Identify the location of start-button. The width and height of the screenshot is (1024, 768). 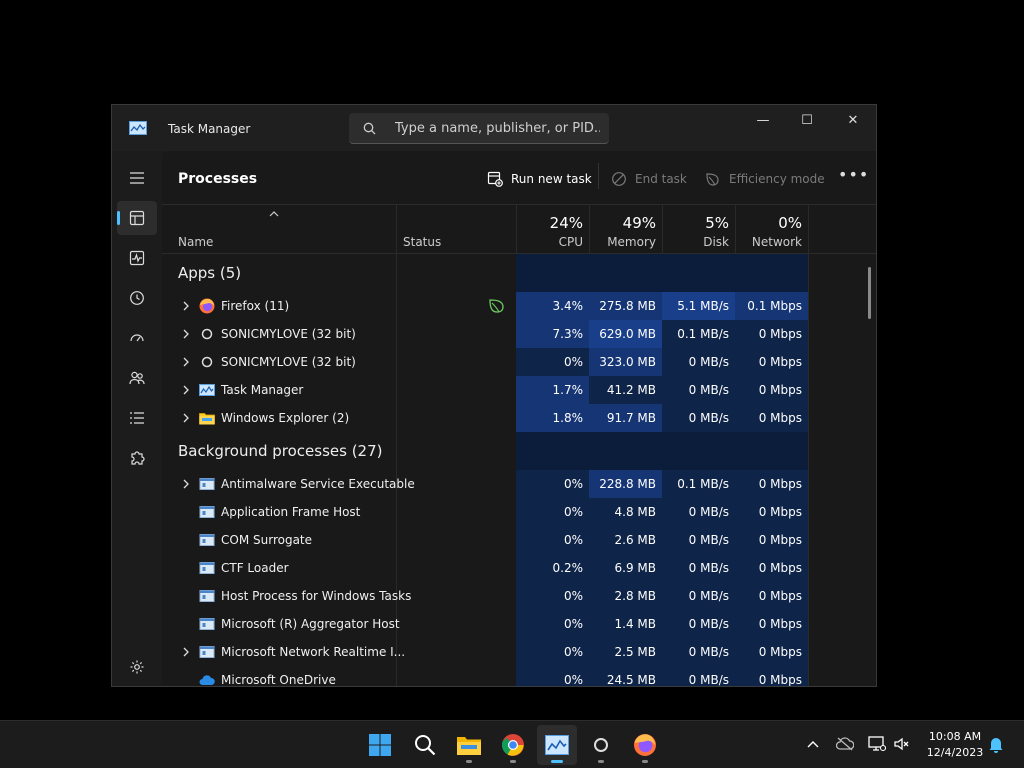
(380, 745).